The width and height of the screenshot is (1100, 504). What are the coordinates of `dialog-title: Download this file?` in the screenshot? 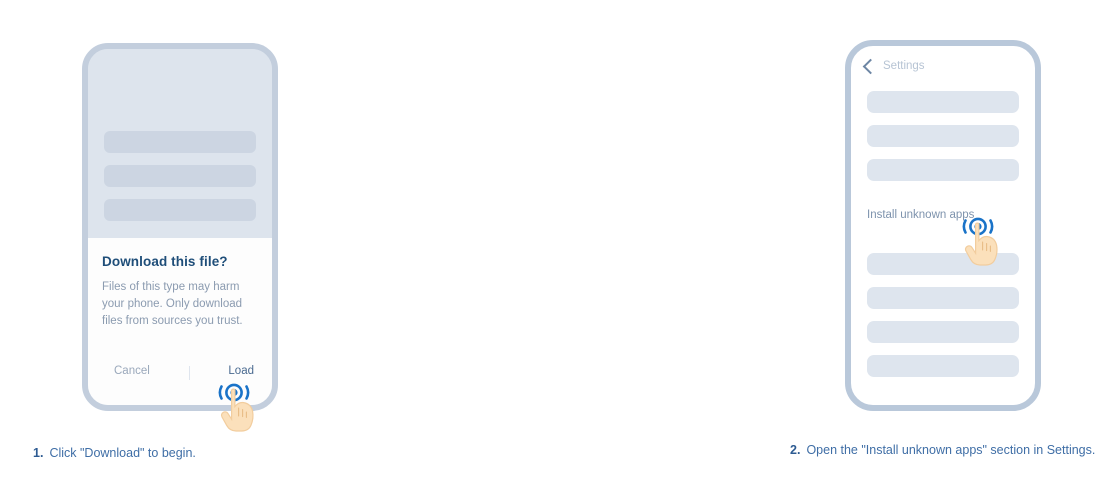 It's located at (165, 261).